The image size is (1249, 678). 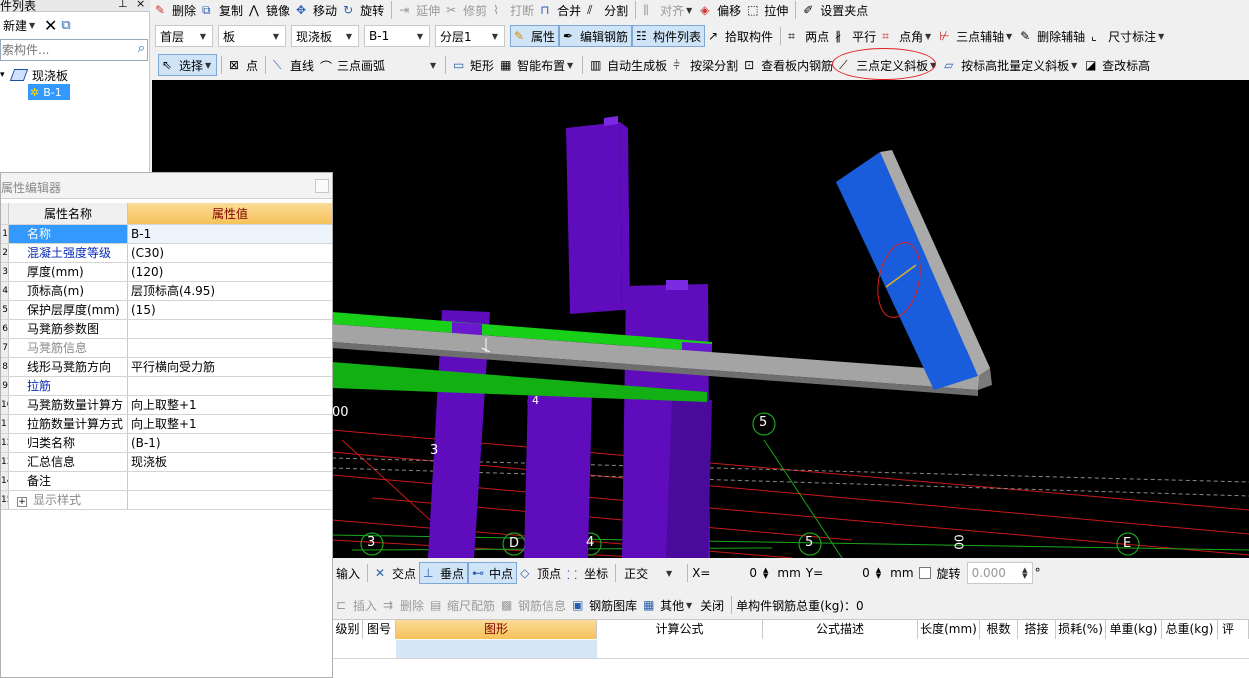 I want to click on column-header: 评, so click(x=1233, y=629).